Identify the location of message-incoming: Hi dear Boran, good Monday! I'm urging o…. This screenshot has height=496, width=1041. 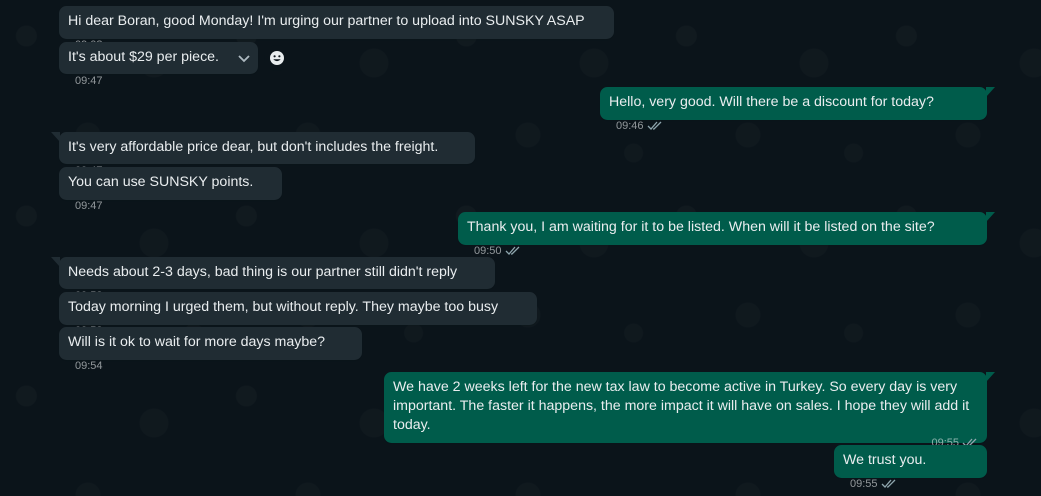
(336, 28).